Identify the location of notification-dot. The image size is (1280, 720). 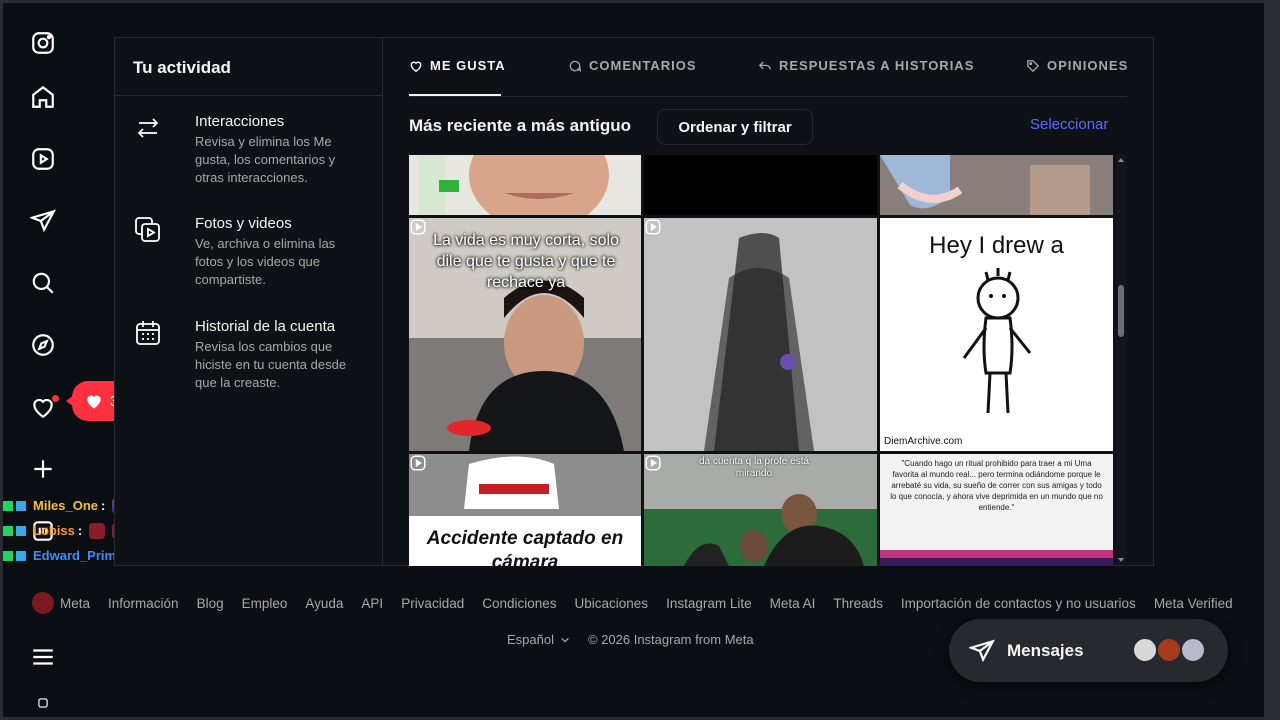
(55, 398).